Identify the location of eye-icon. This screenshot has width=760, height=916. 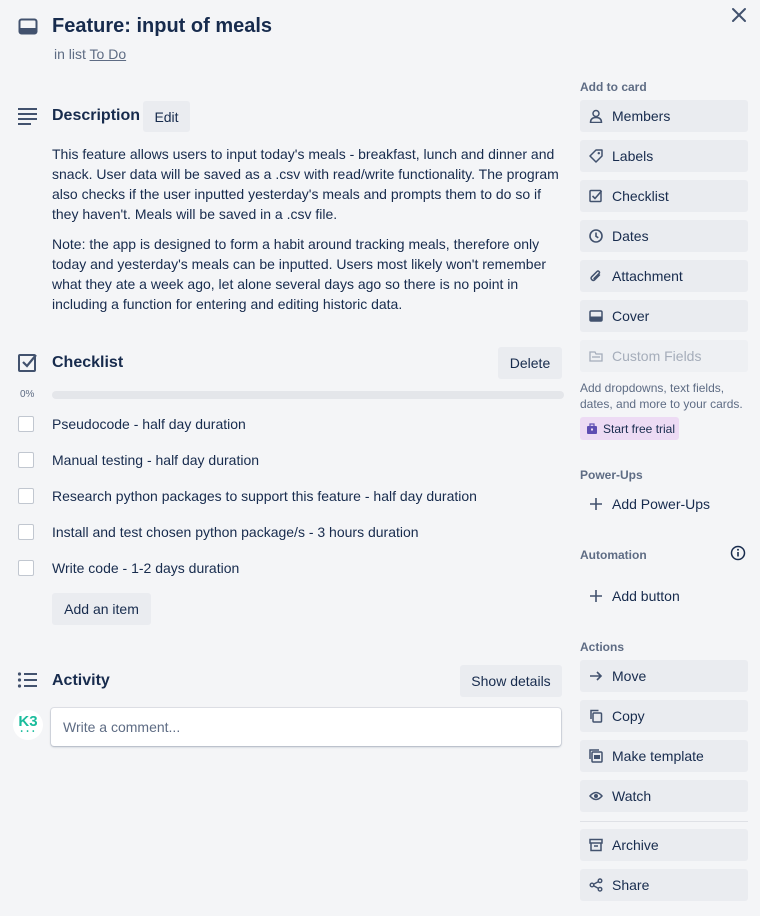
(596, 796).